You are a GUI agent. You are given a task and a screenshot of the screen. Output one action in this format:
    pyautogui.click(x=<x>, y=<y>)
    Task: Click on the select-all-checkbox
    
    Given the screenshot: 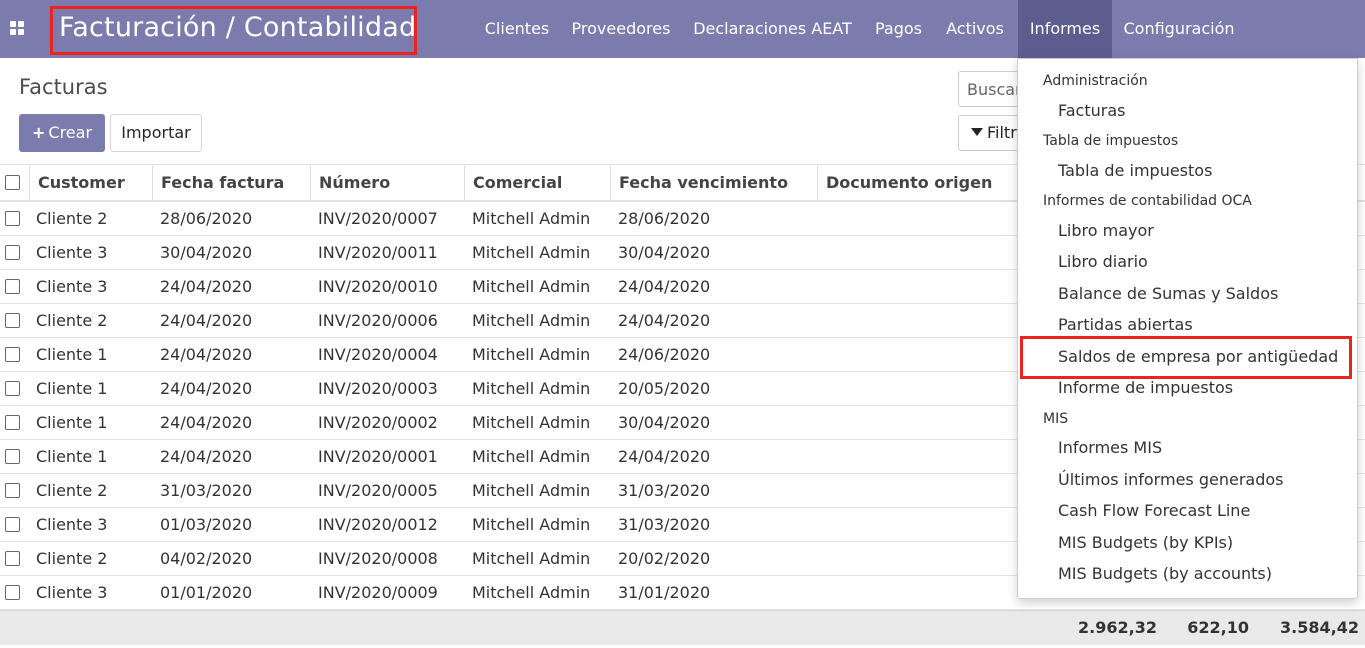 What is the action you would take?
    pyautogui.click(x=12, y=182)
    